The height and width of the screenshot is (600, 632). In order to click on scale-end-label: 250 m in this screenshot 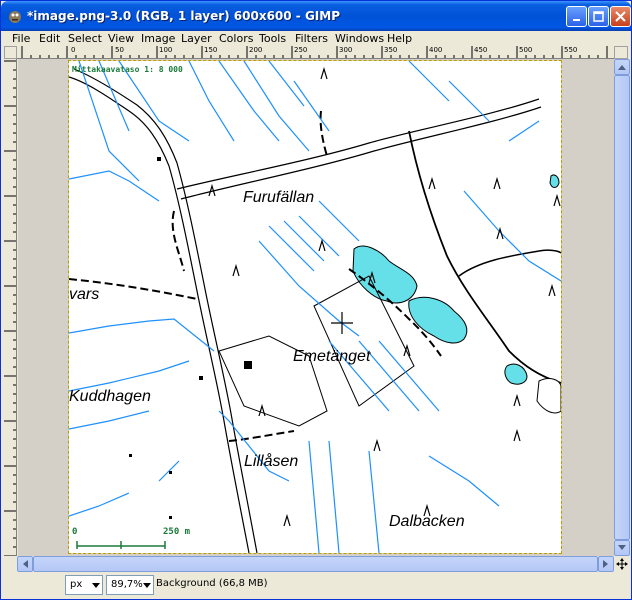, I will do `click(177, 532)`.